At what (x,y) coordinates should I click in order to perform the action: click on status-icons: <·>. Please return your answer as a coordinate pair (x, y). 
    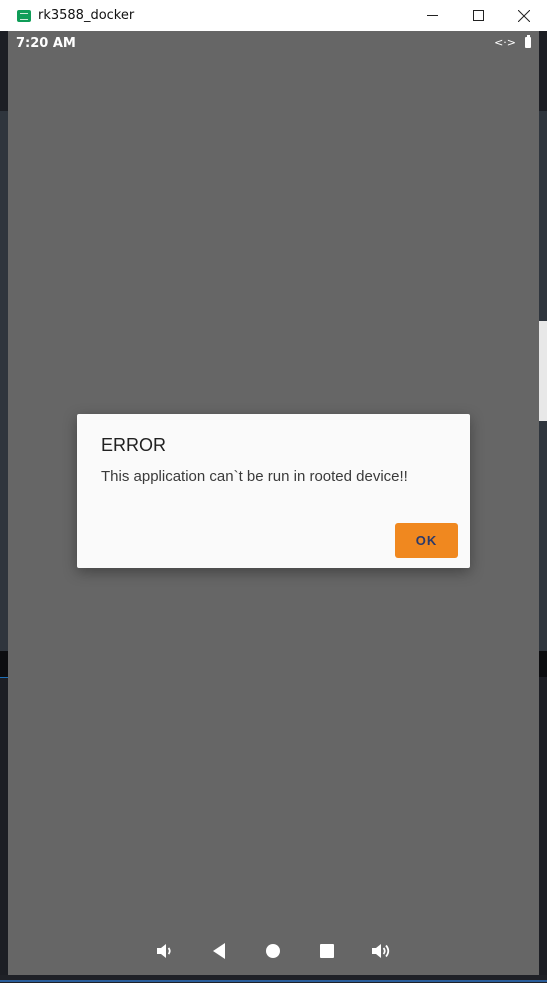
    Looking at the image, I should click on (512, 42).